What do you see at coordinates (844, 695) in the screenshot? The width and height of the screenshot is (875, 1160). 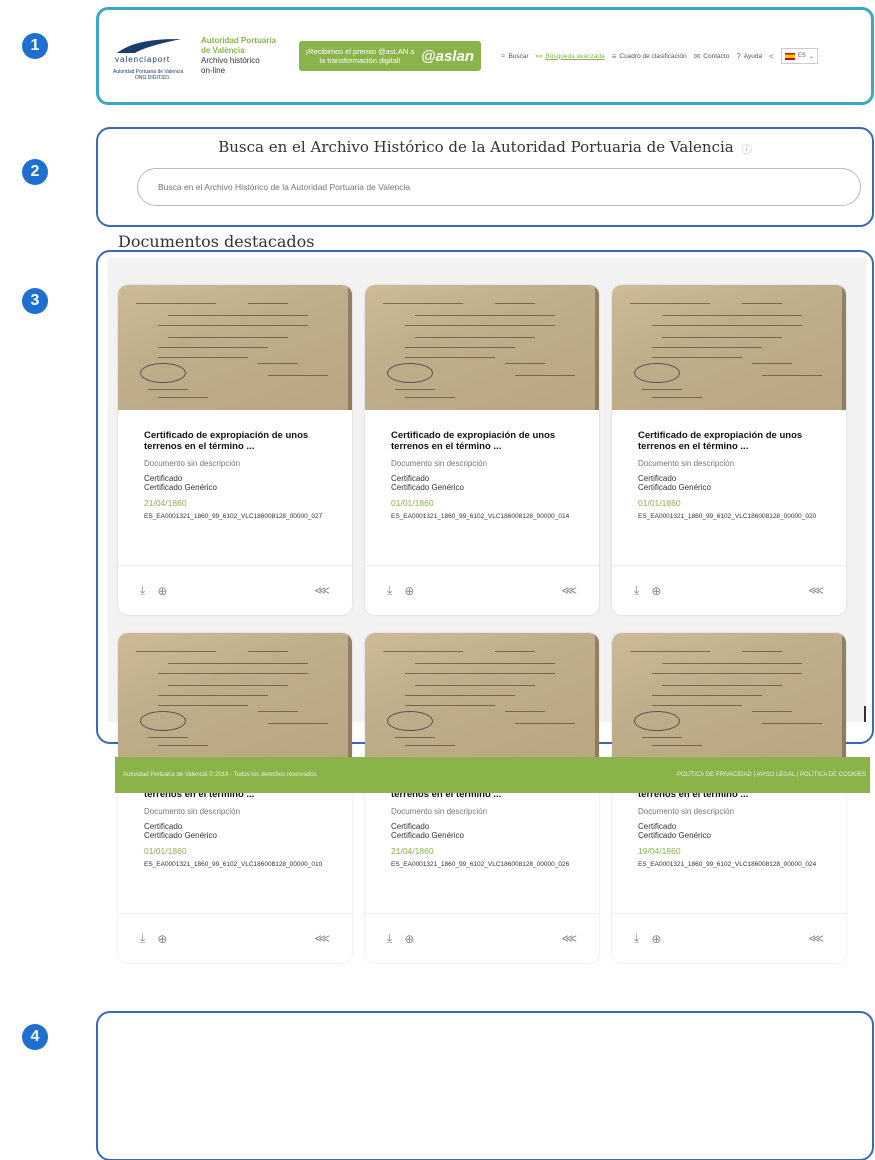 I see `page-gutter` at bounding box center [844, 695].